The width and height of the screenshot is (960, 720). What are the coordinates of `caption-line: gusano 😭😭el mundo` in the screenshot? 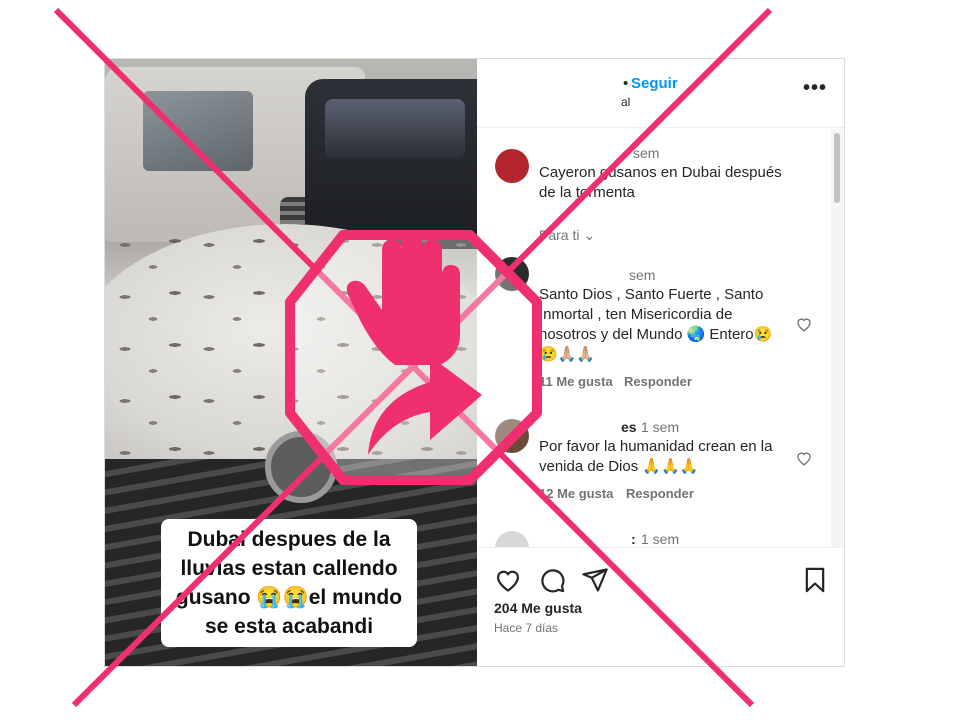 It's located at (289, 597).